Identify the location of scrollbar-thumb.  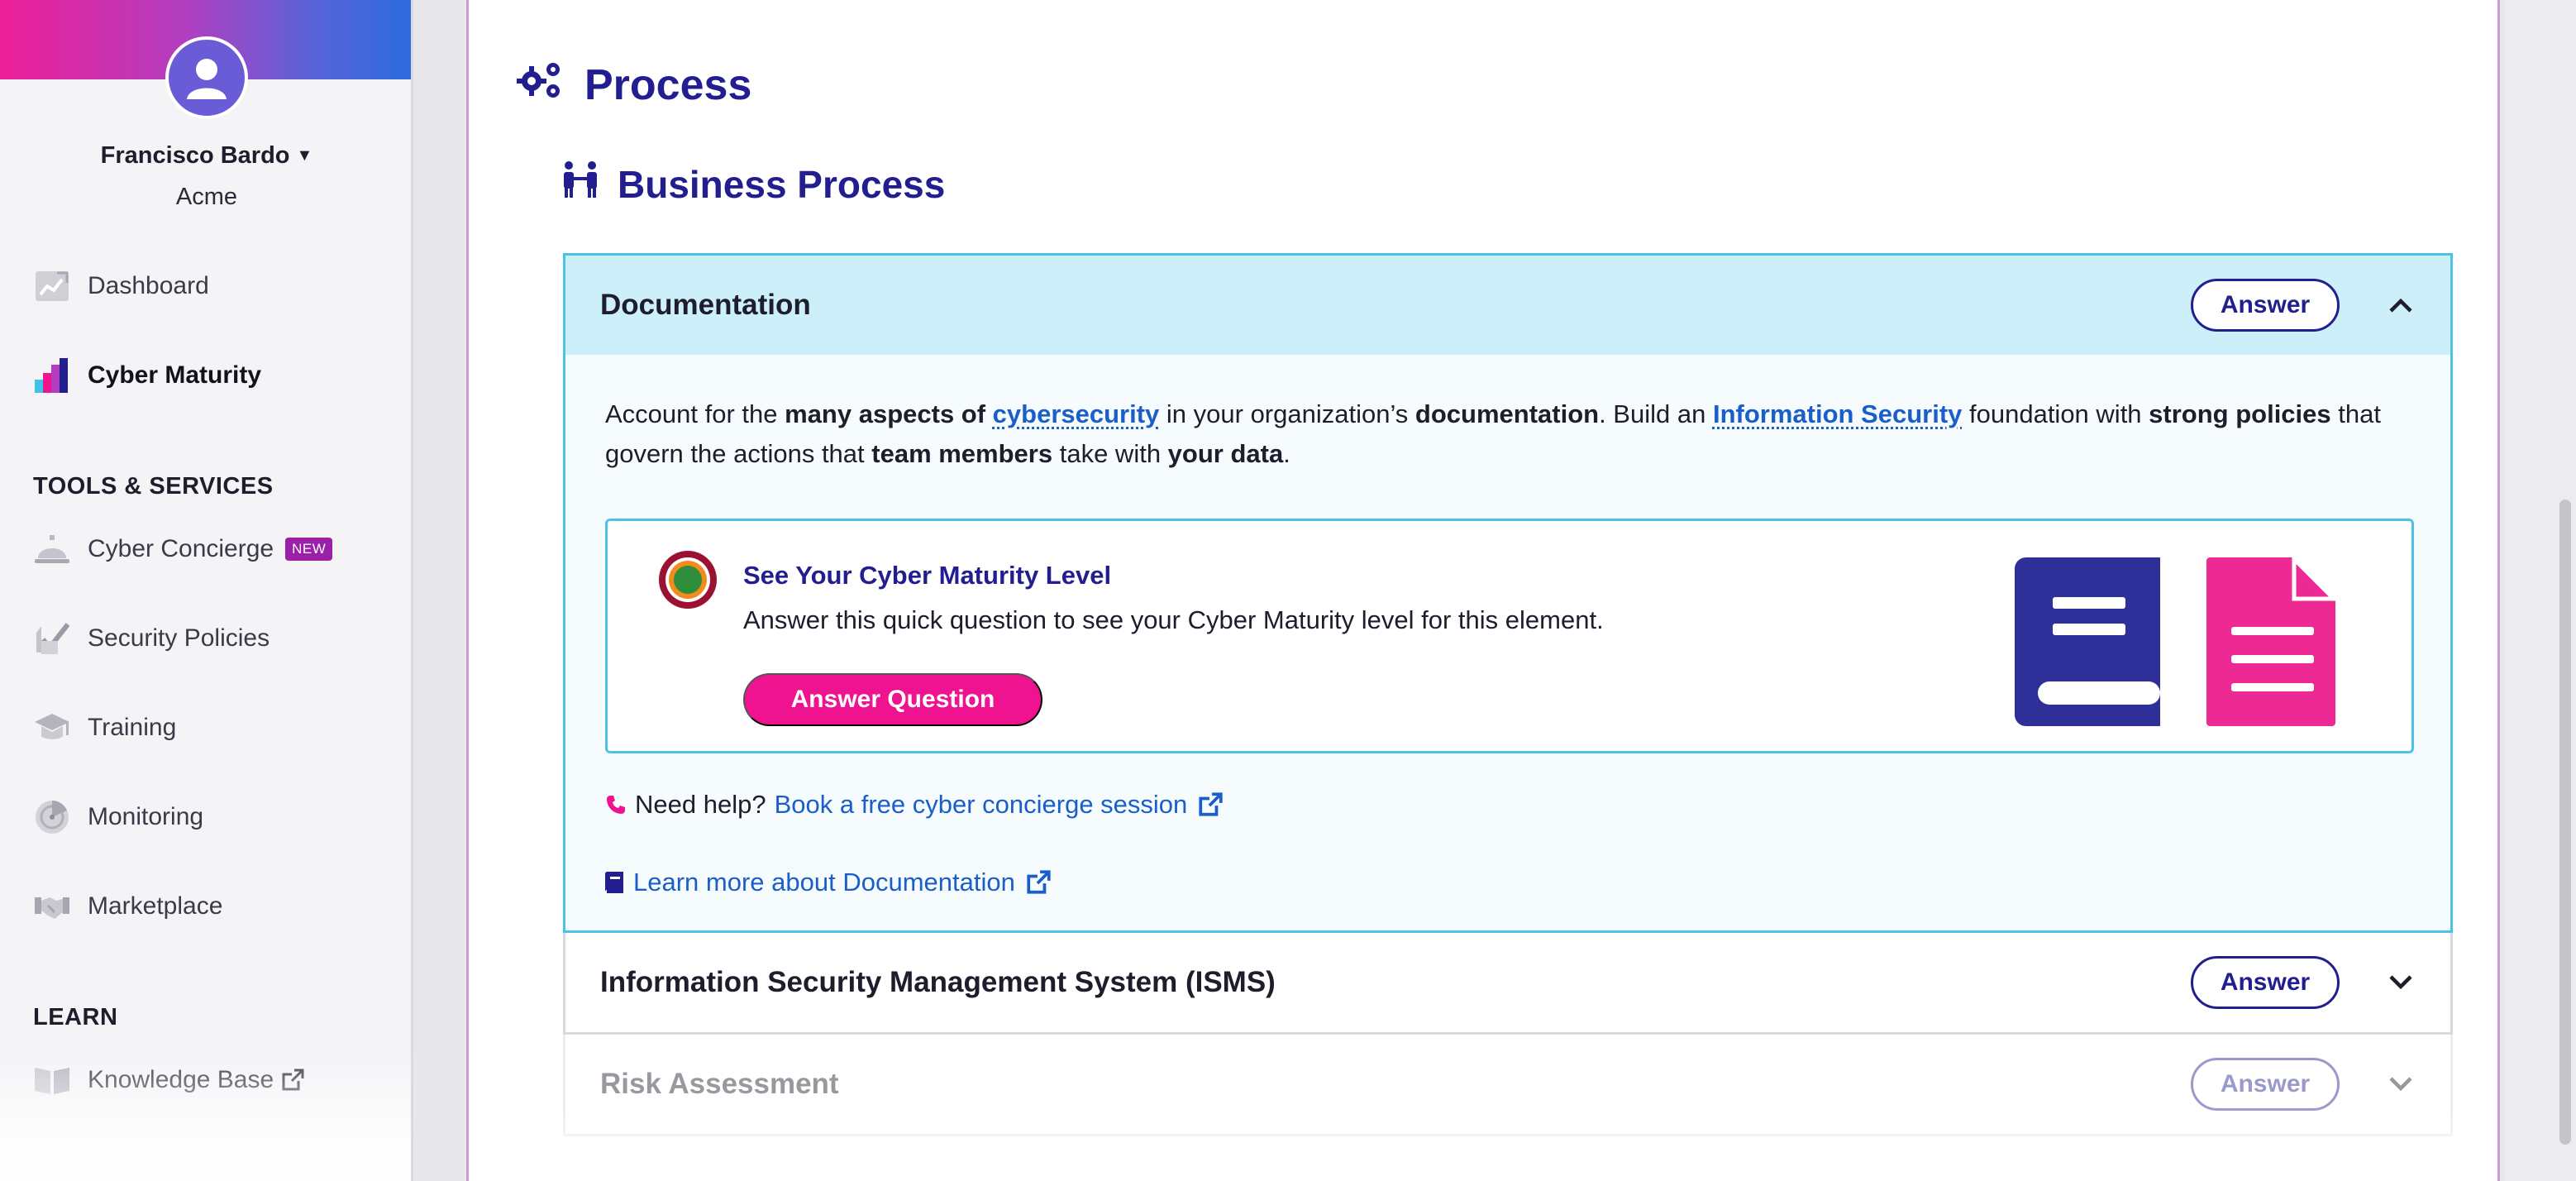
(2565, 822).